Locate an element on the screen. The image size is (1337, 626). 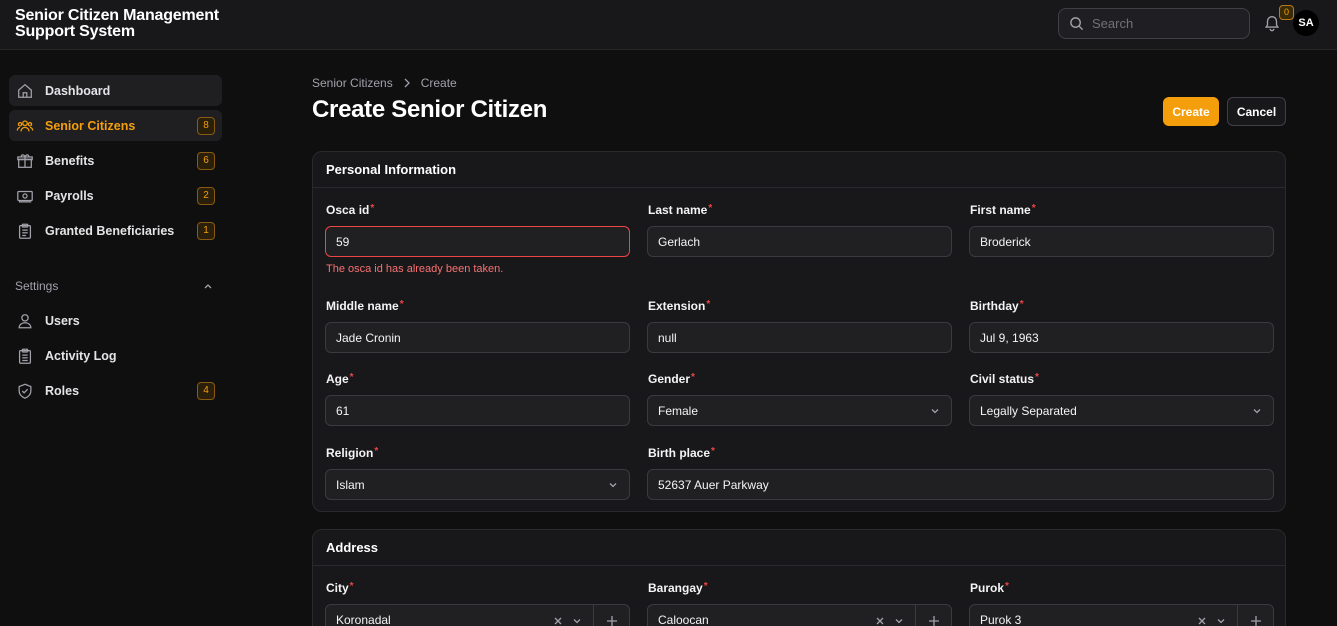
count-badge: 4 is located at coordinates (206, 391).